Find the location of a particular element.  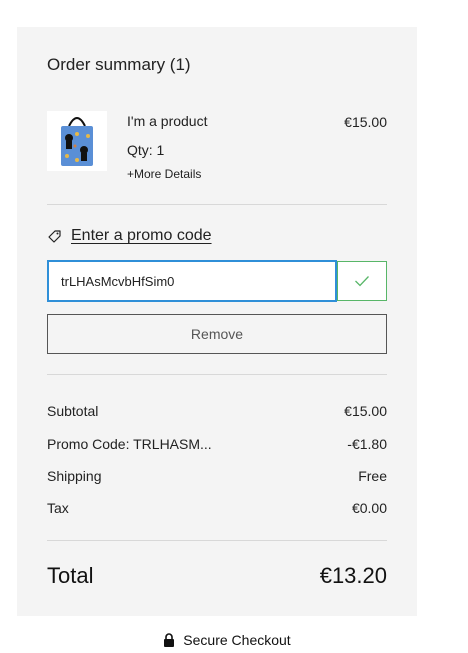

more-details-link: +More Details is located at coordinates (164, 174).